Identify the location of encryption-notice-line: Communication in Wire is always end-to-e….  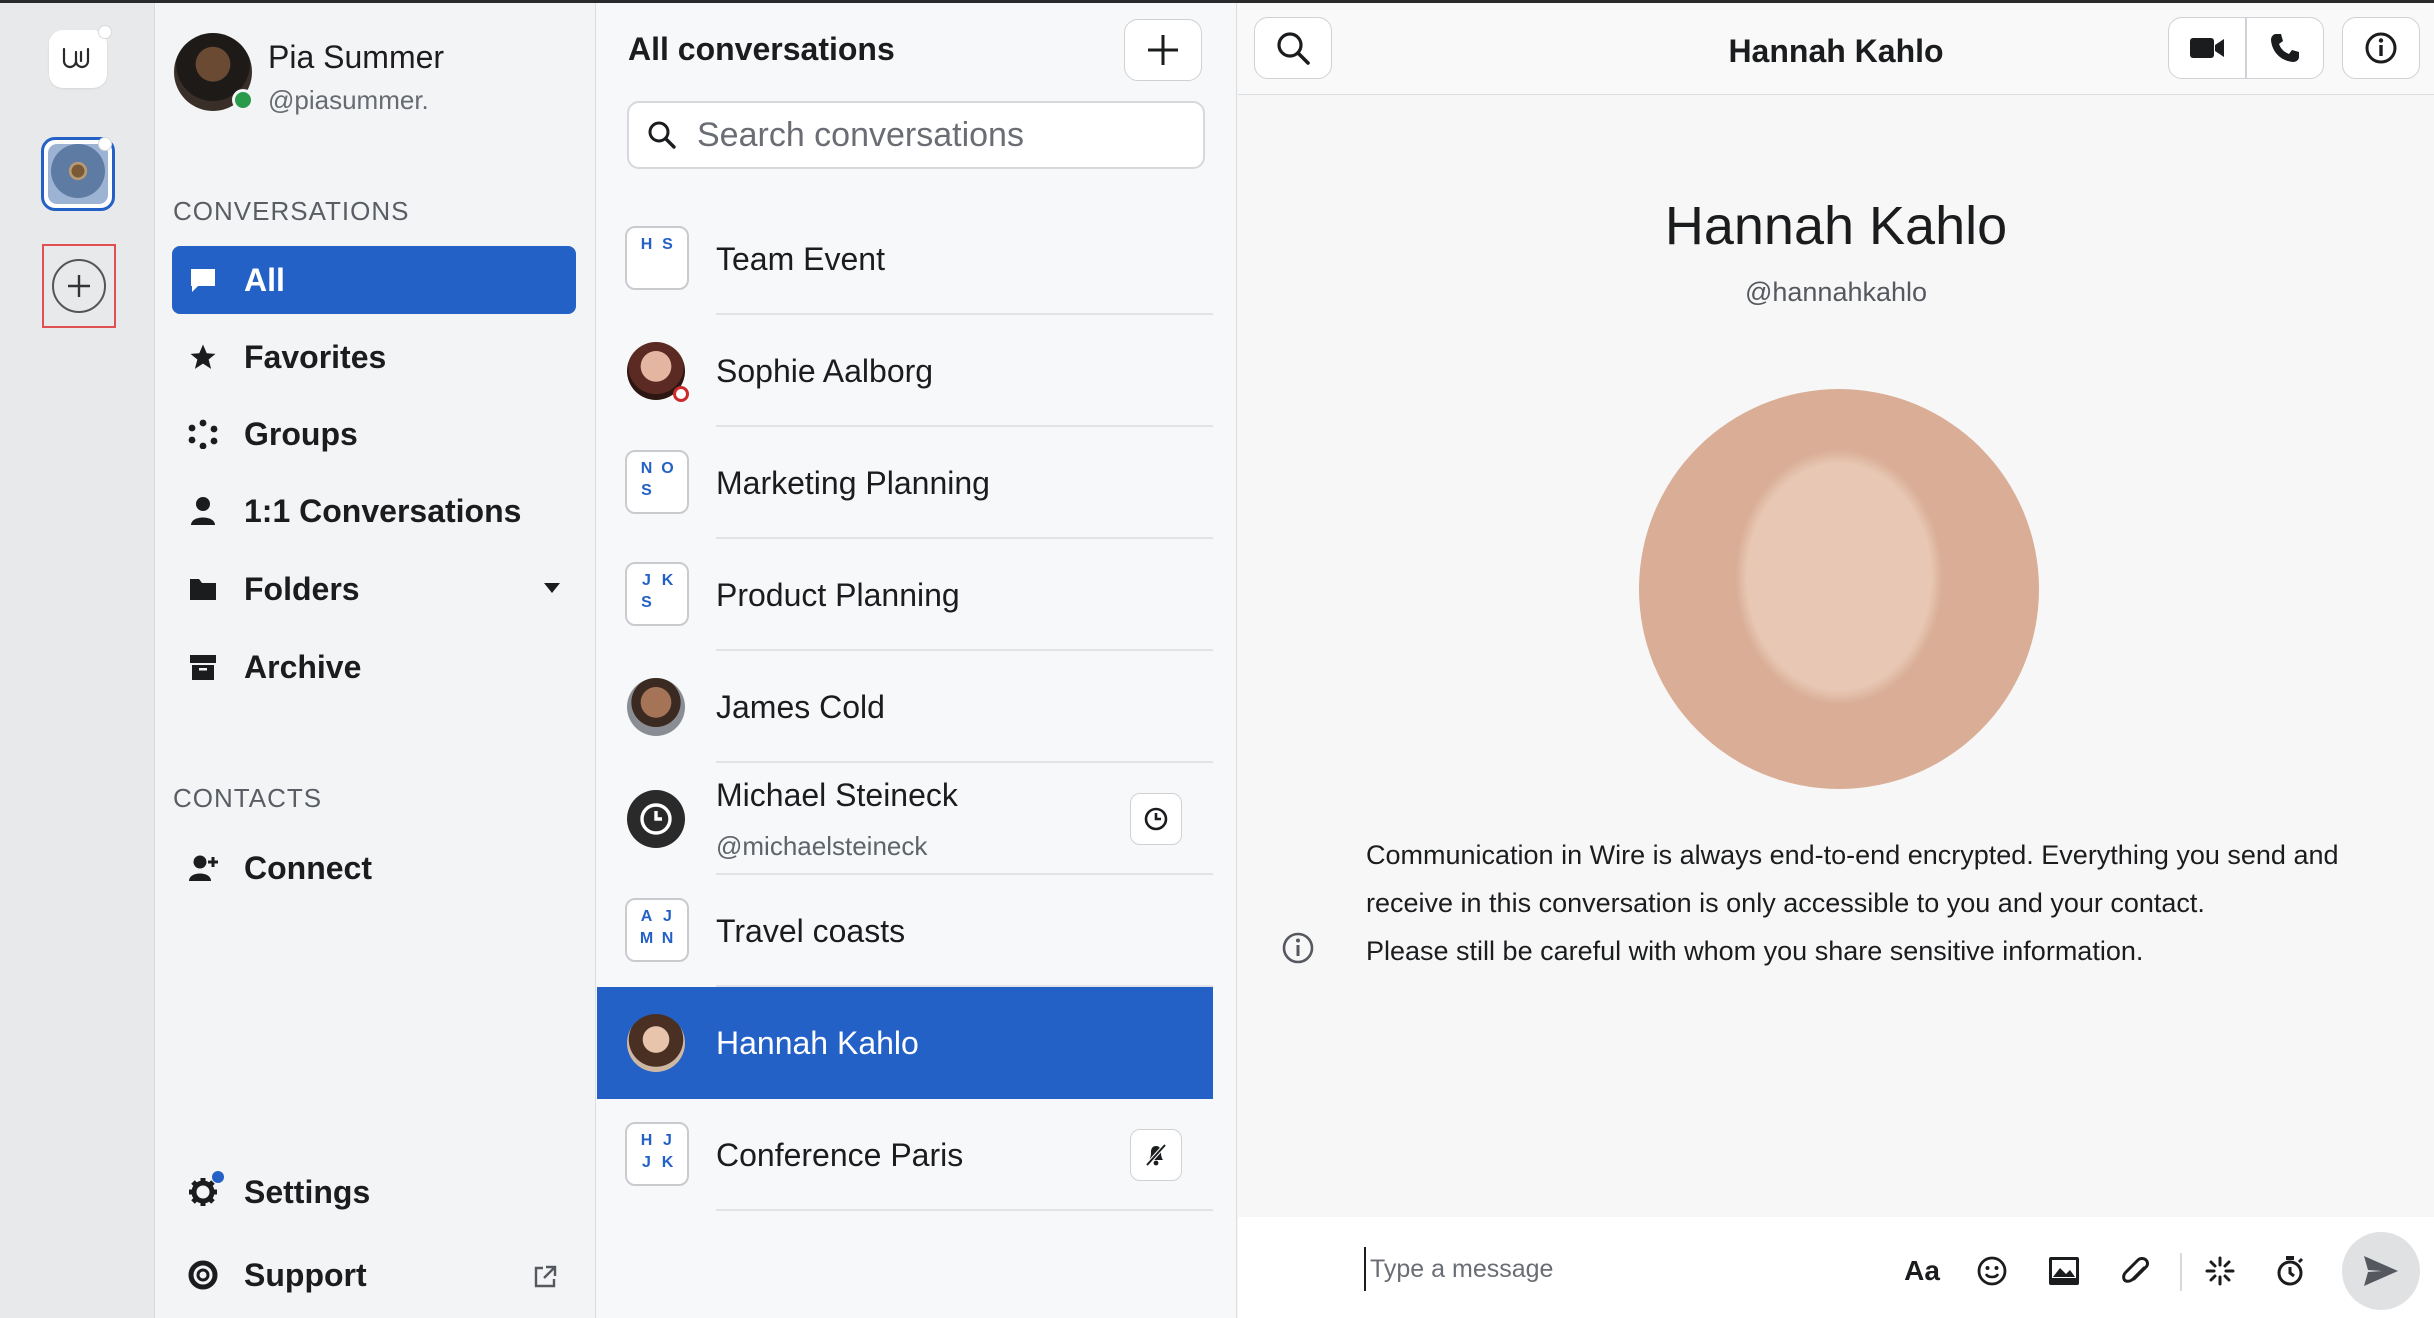
(1852, 855).